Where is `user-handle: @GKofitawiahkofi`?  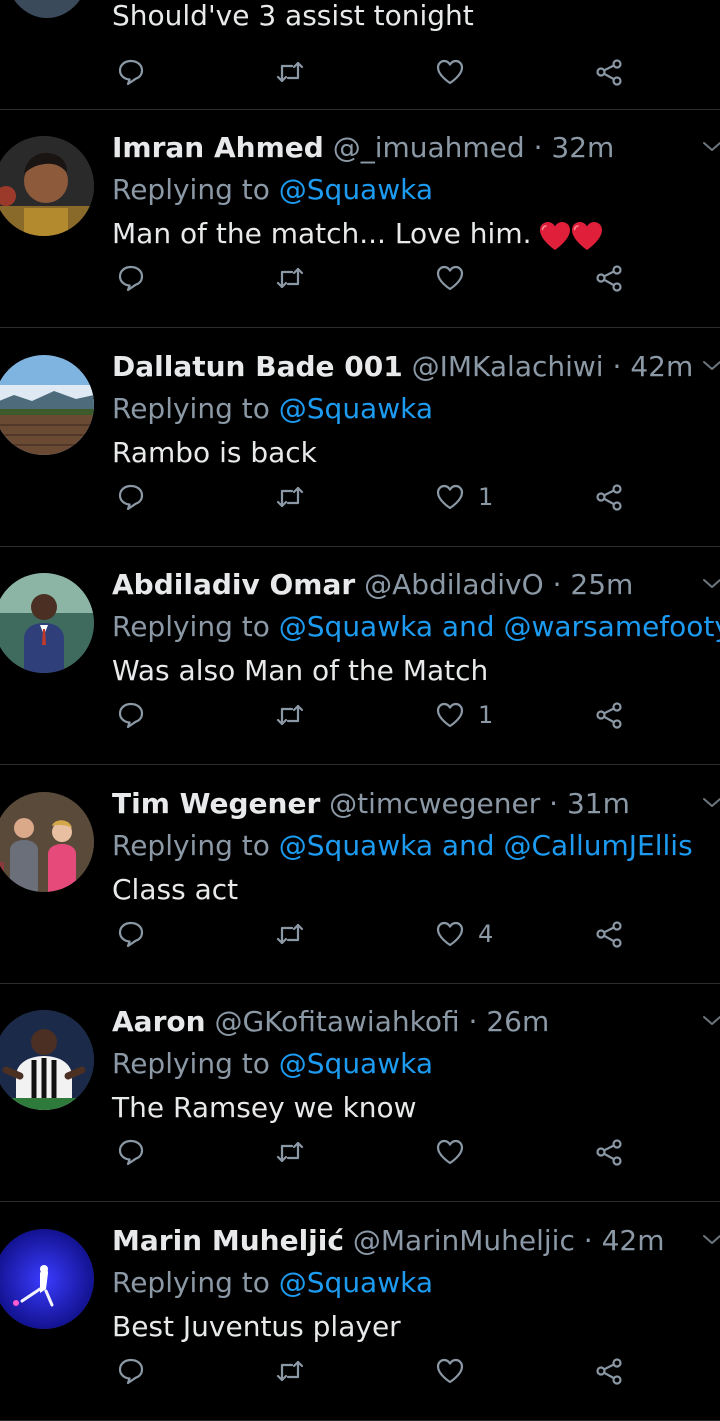 user-handle: @GKofitawiahkofi is located at coordinates (336, 1021).